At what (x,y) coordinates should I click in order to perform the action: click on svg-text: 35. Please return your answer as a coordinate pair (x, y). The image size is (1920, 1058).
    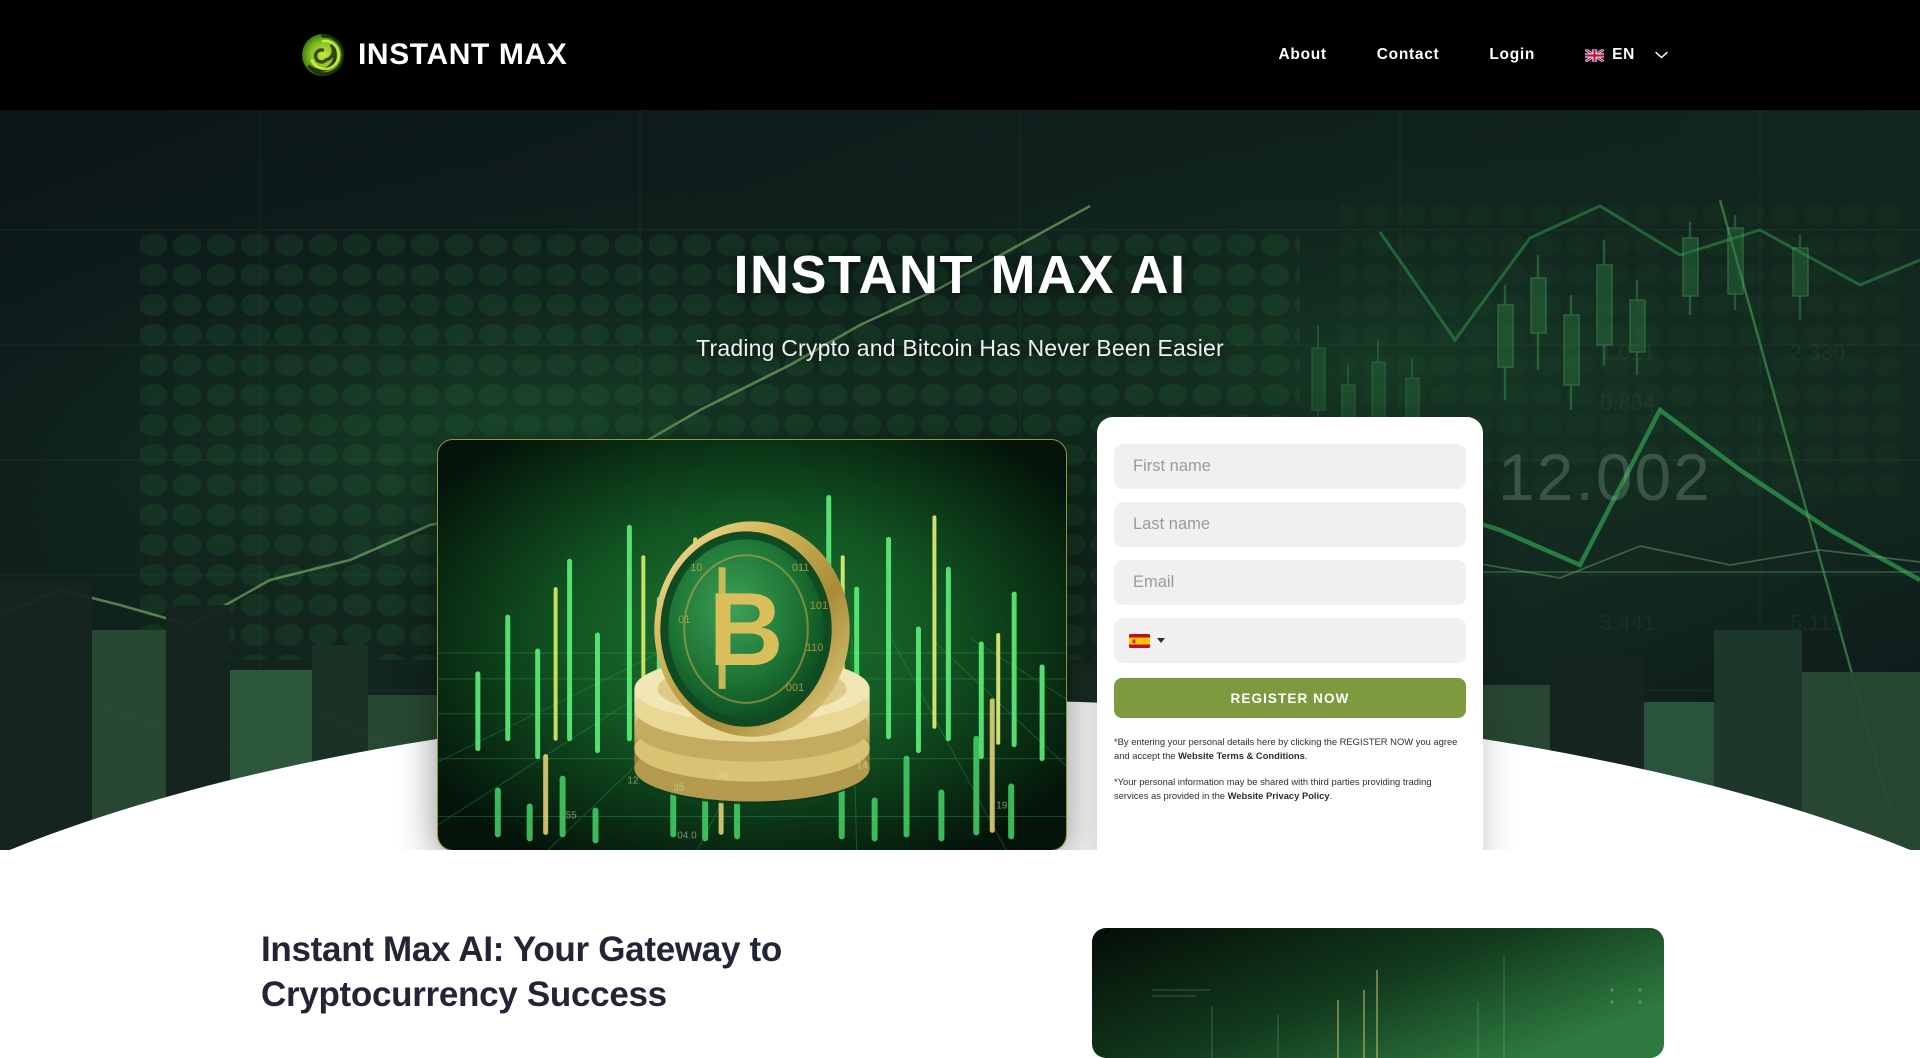
    Looking at the image, I should click on (679, 788).